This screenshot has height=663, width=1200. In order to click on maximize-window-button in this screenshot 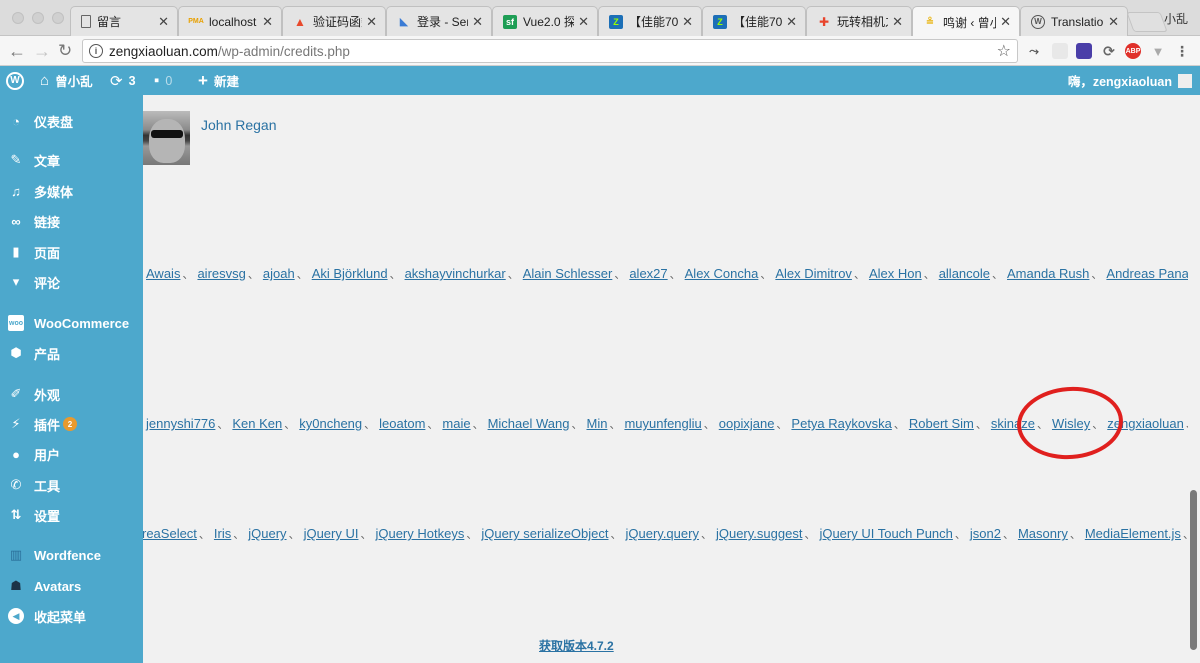, I will do `click(58, 18)`.